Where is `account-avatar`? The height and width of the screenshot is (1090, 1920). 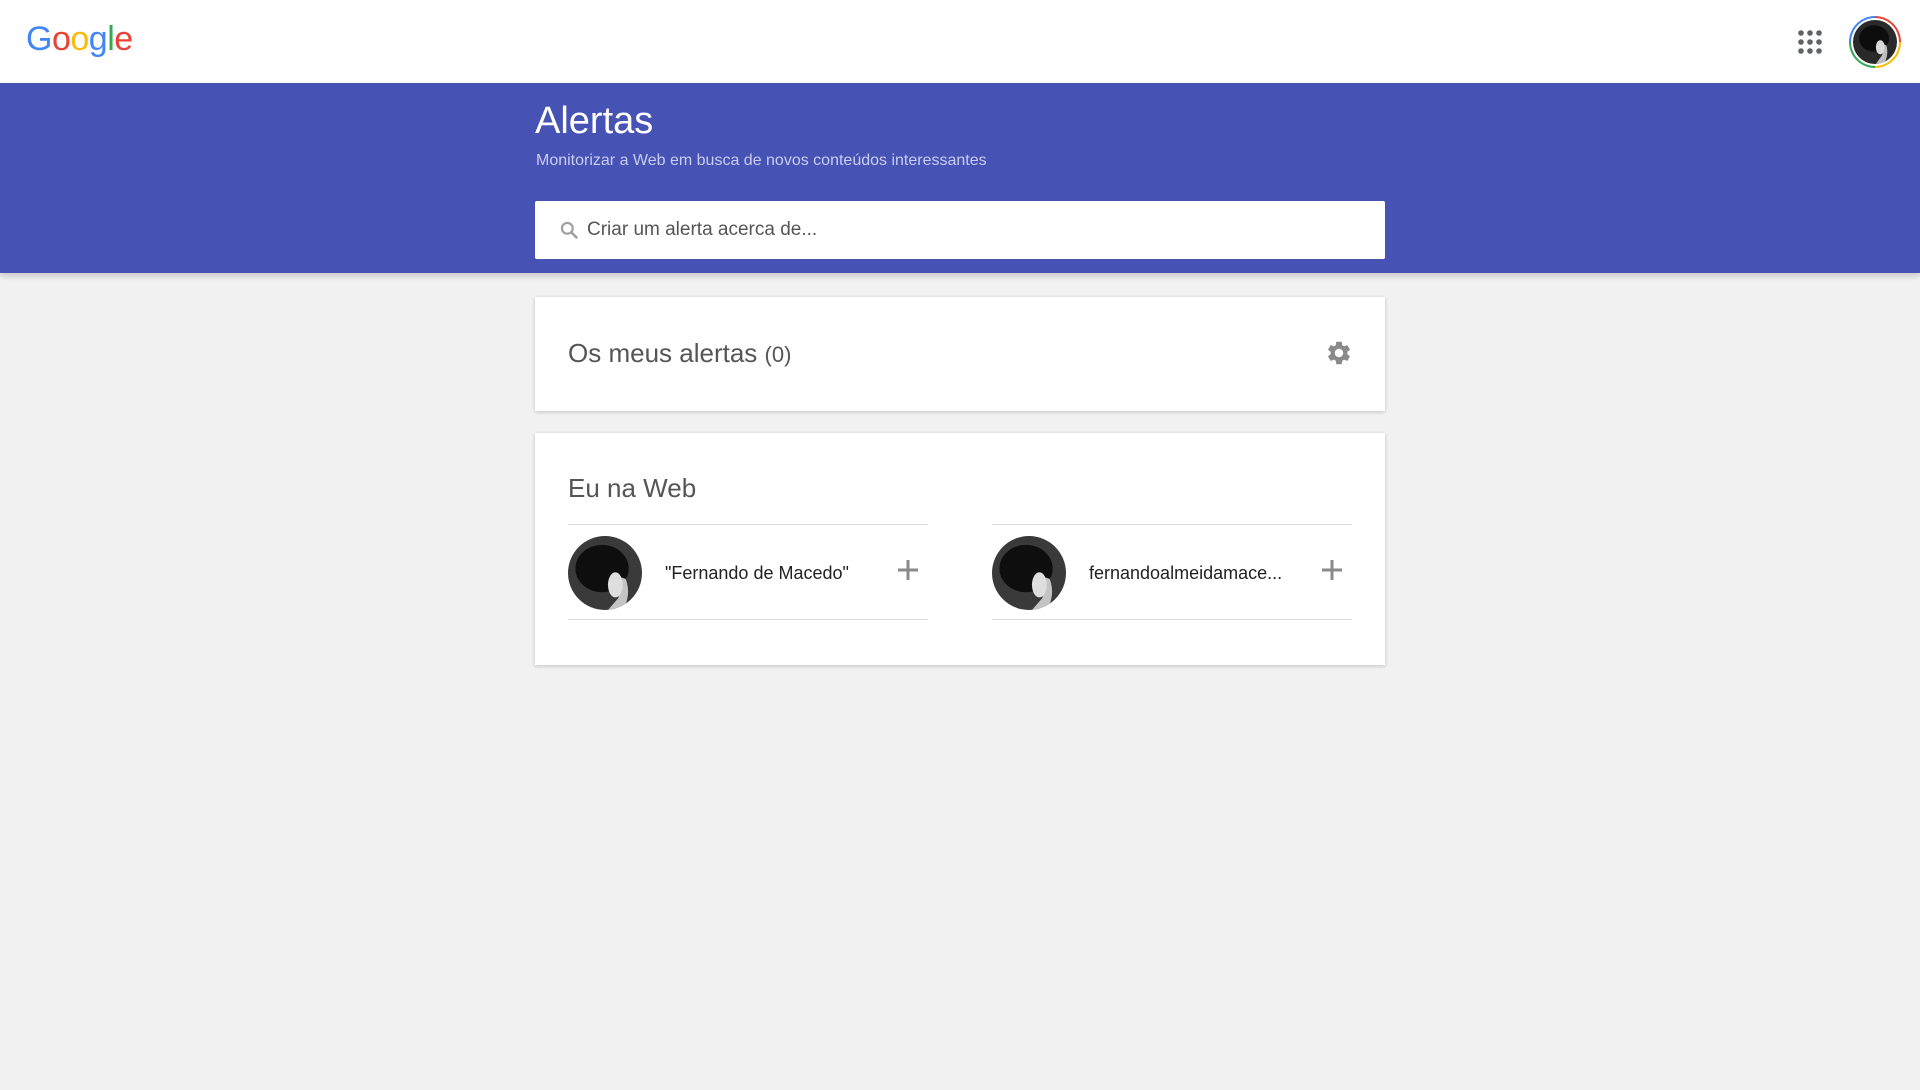
account-avatar is located at coordinates (1875, 42).